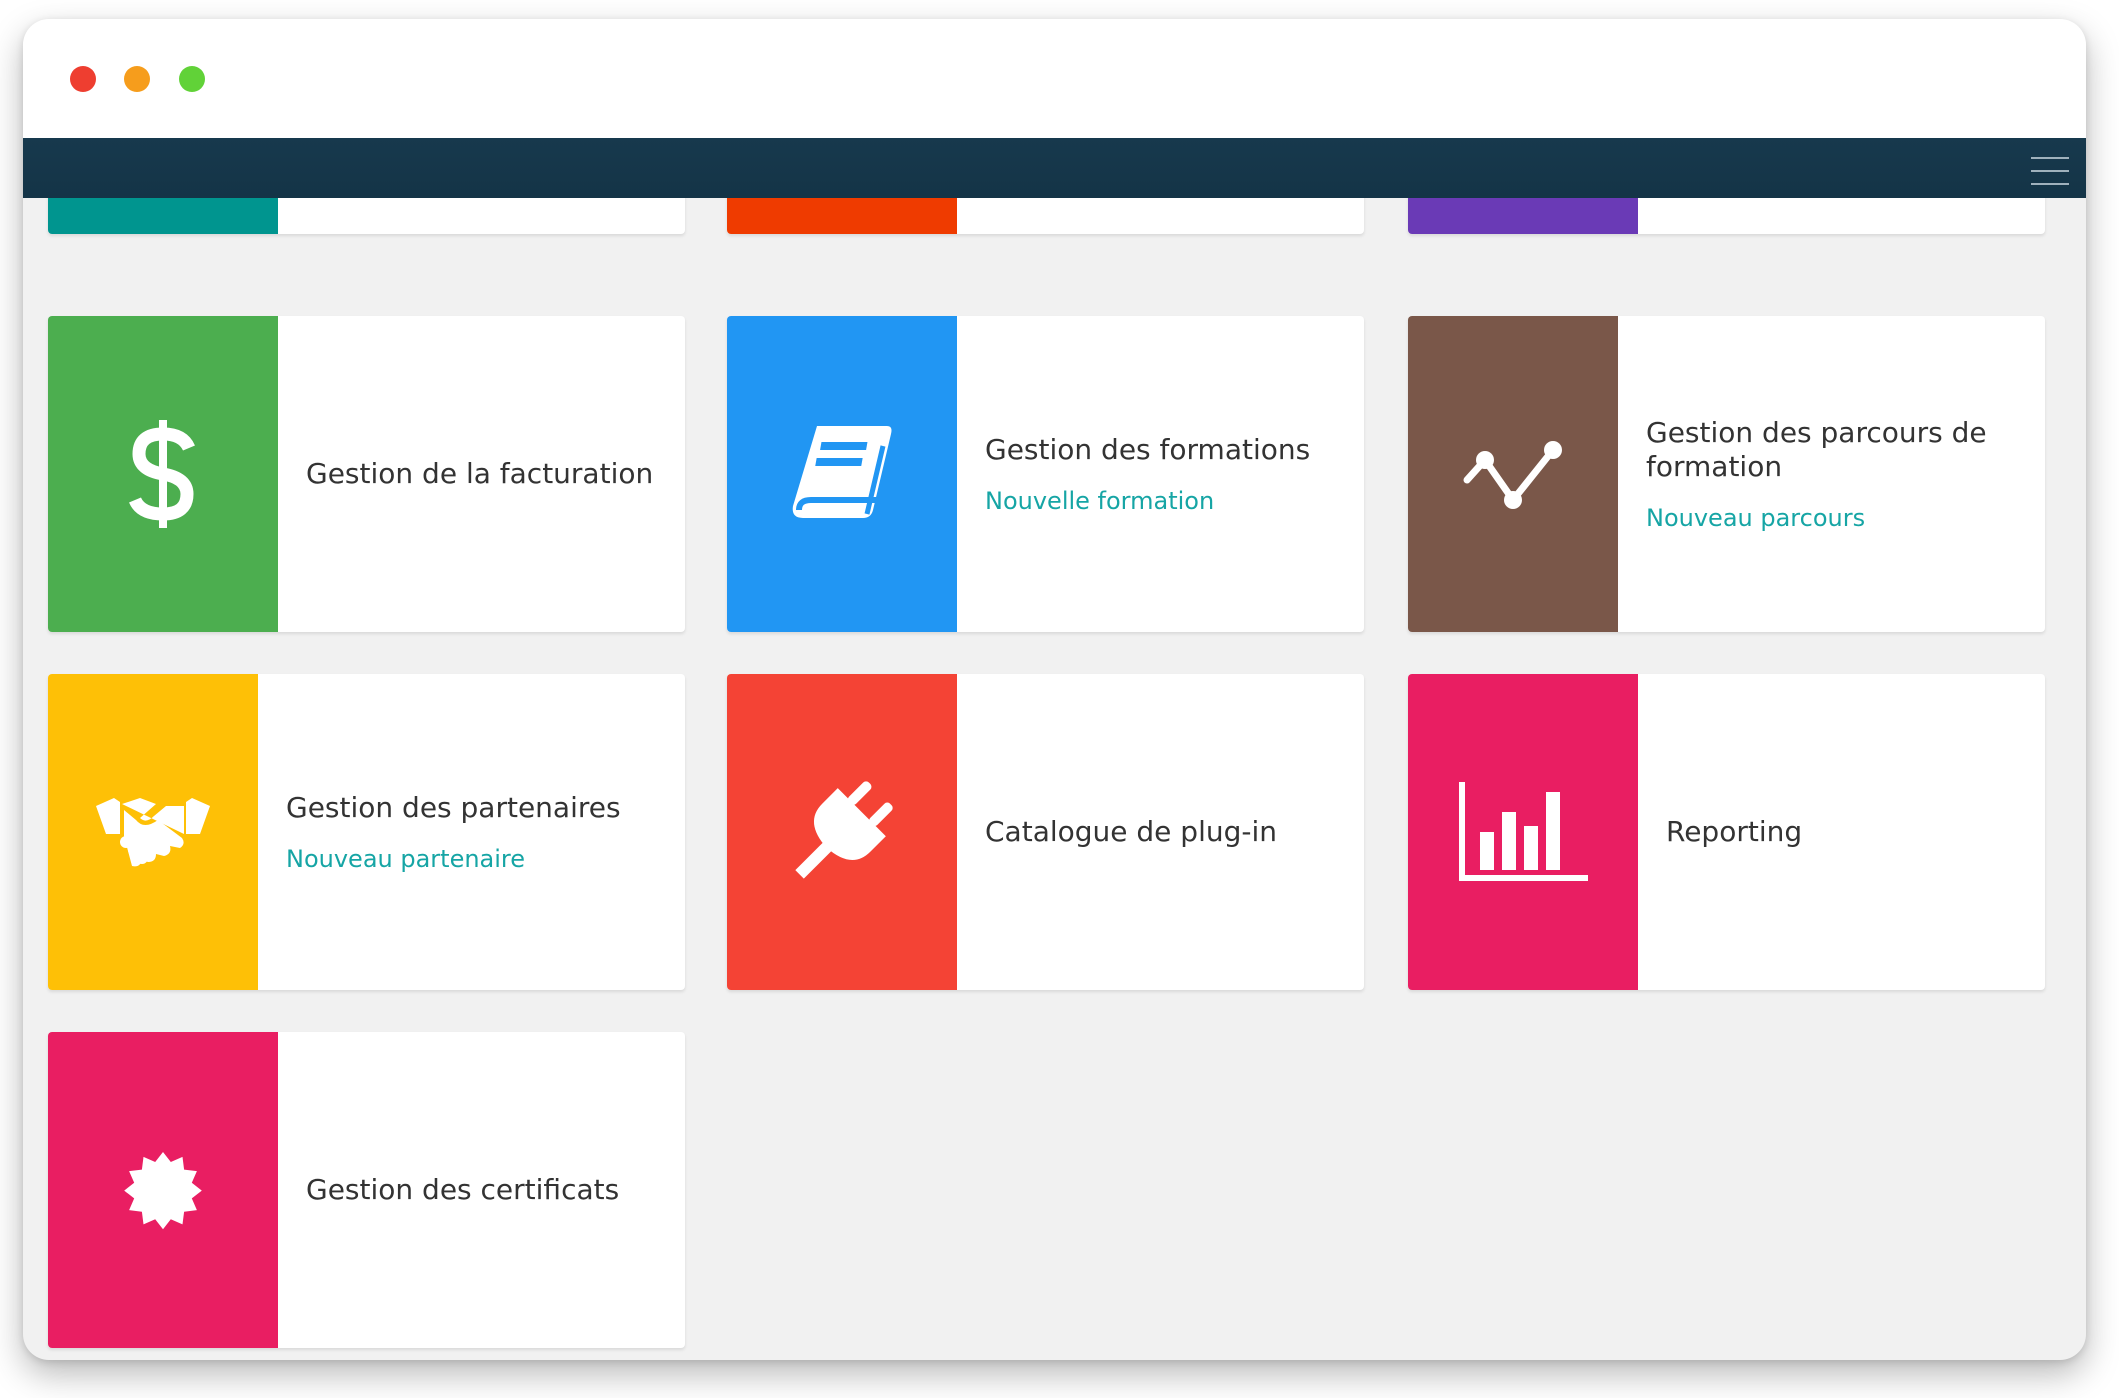  I want to click on card-title: Gestion des formations, so click(1148, 449).